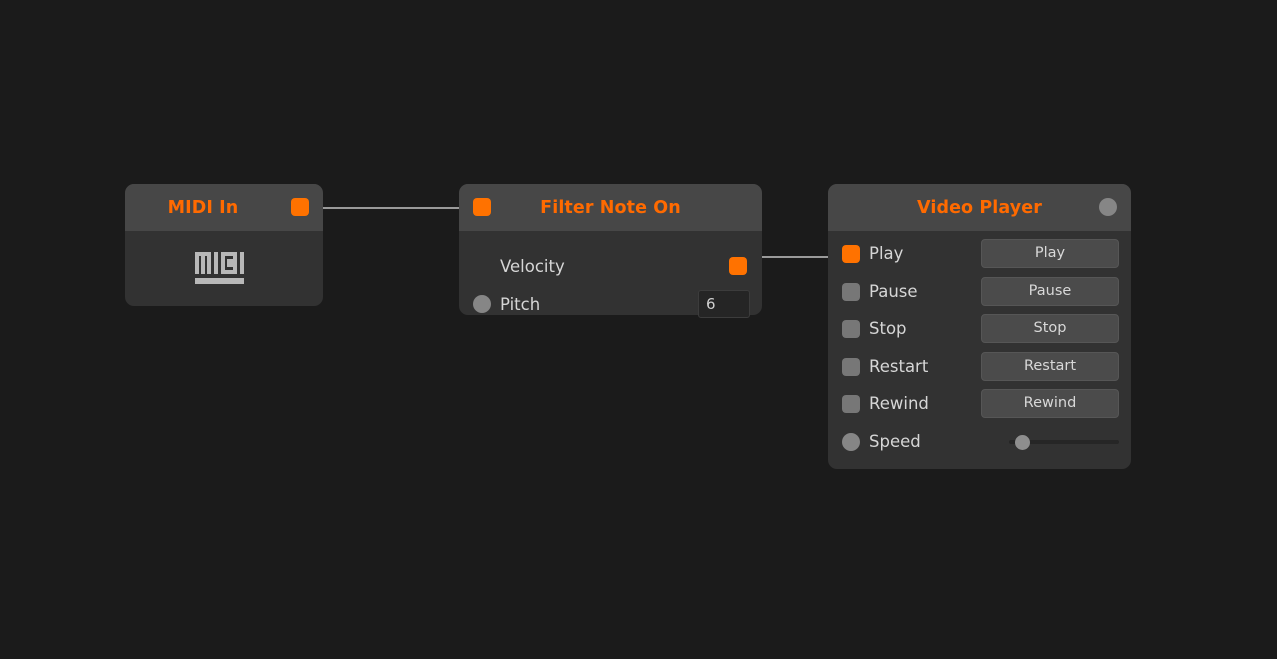 The height and width of the screenshot is (659, 1277). Describe the element at coordinates (1050, 253) in the screenshot. I see `play-button: Play` at that location.